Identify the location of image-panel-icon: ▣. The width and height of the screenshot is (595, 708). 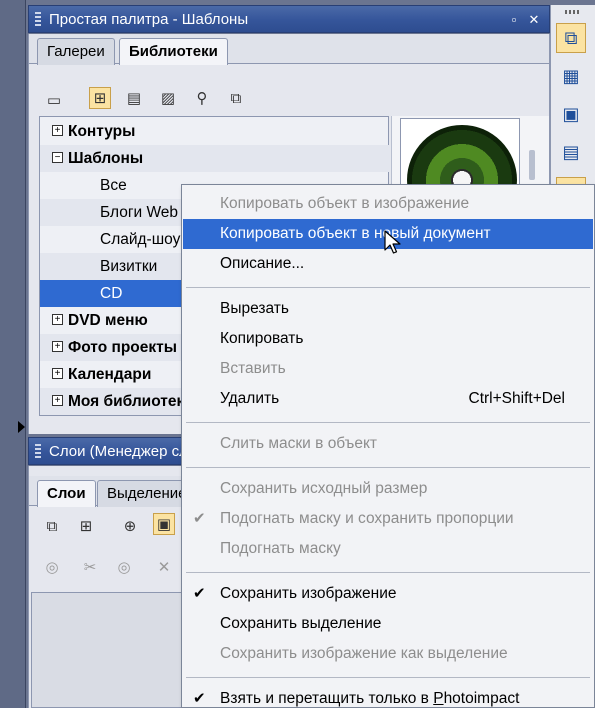
(571, 114).